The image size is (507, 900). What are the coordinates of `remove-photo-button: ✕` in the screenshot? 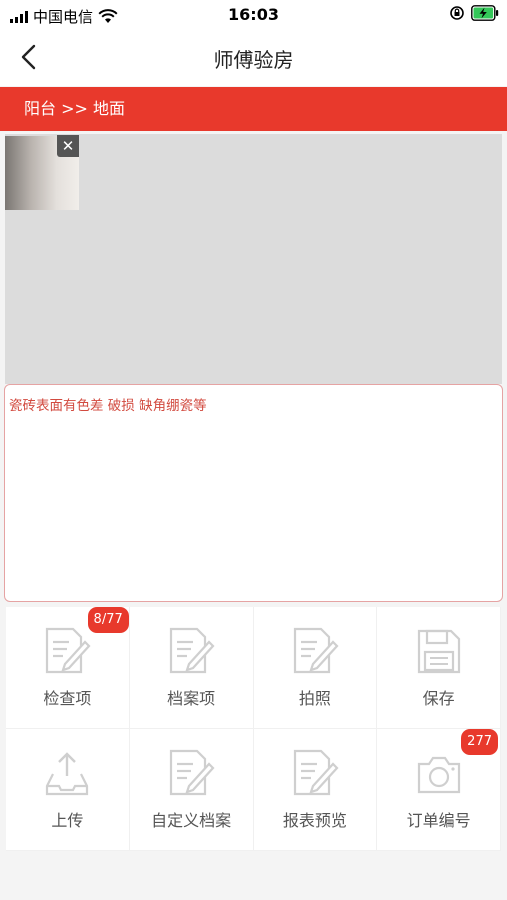 It's located at (68, 146).